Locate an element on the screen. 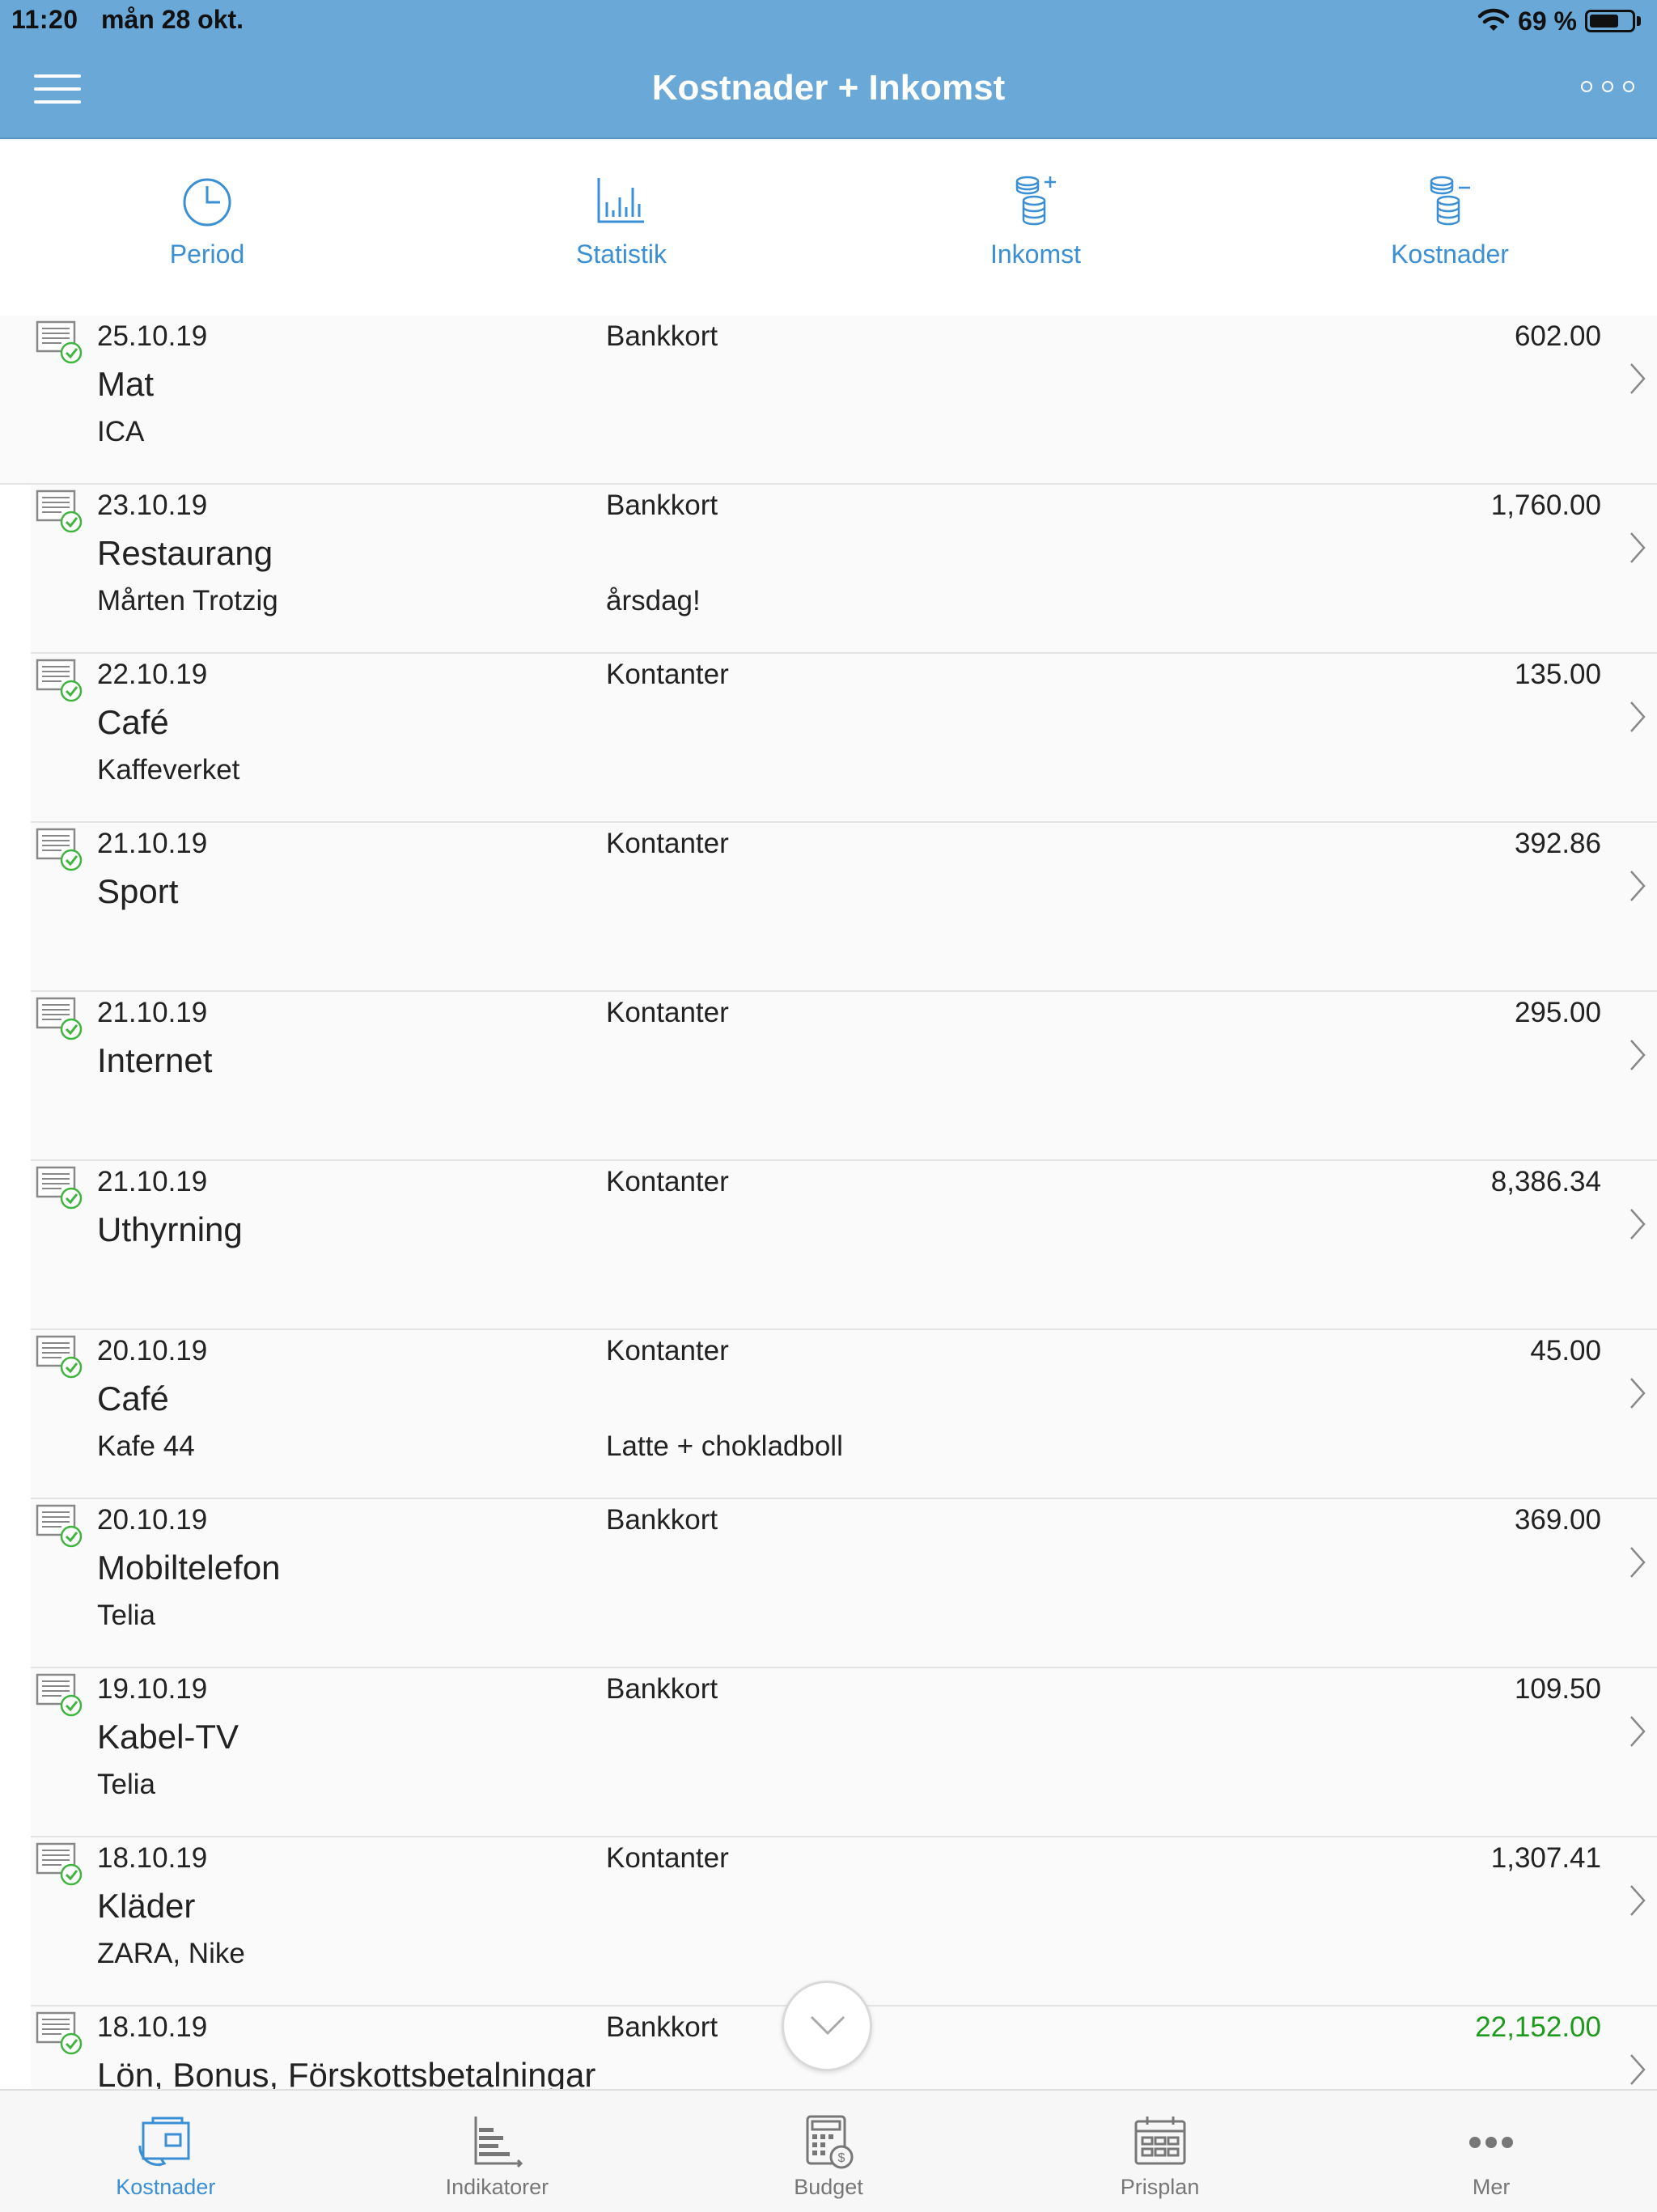 The height and width of the screenshot is (2212, 1657). transaction-amount: 392.86 is located at coordinates (1557, 843).